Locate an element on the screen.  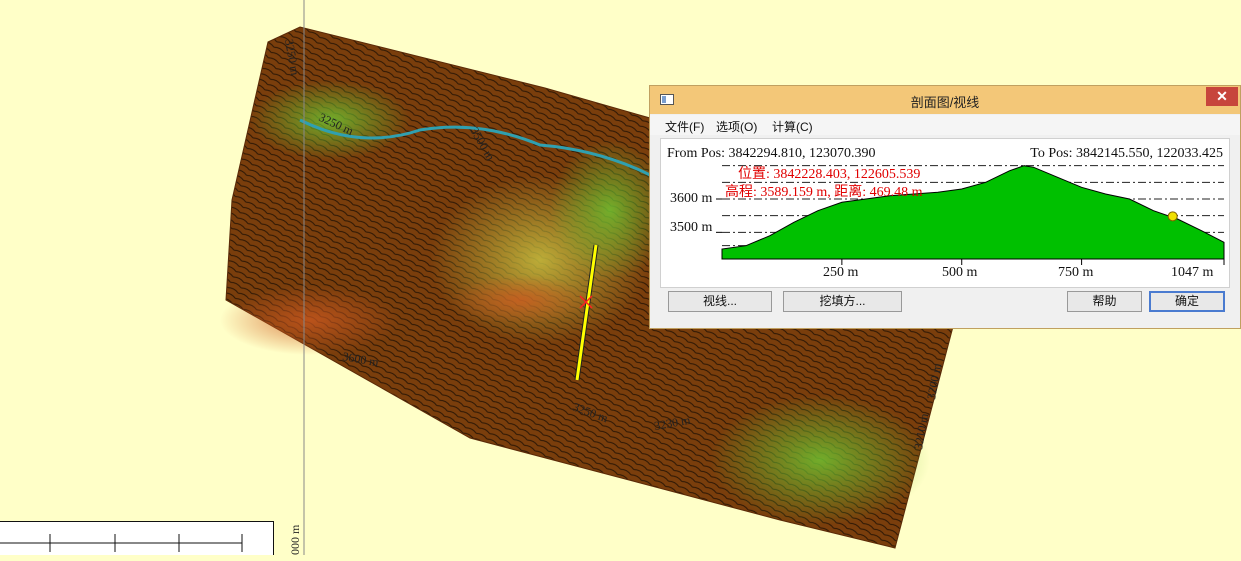
close-button: ✕ is located at coordinates (1222, 96).